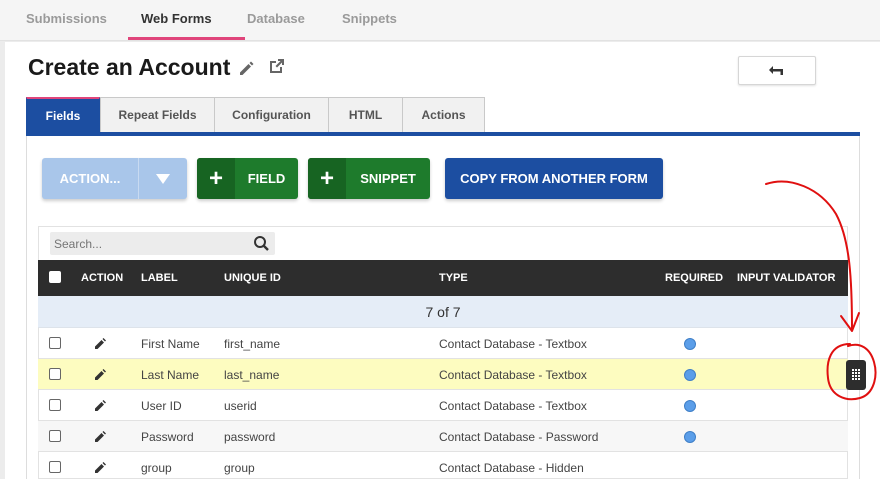 This screenshot has height=479, width=880. I want to click on nav-tab-submissions: Submissions, so click(66, 18).